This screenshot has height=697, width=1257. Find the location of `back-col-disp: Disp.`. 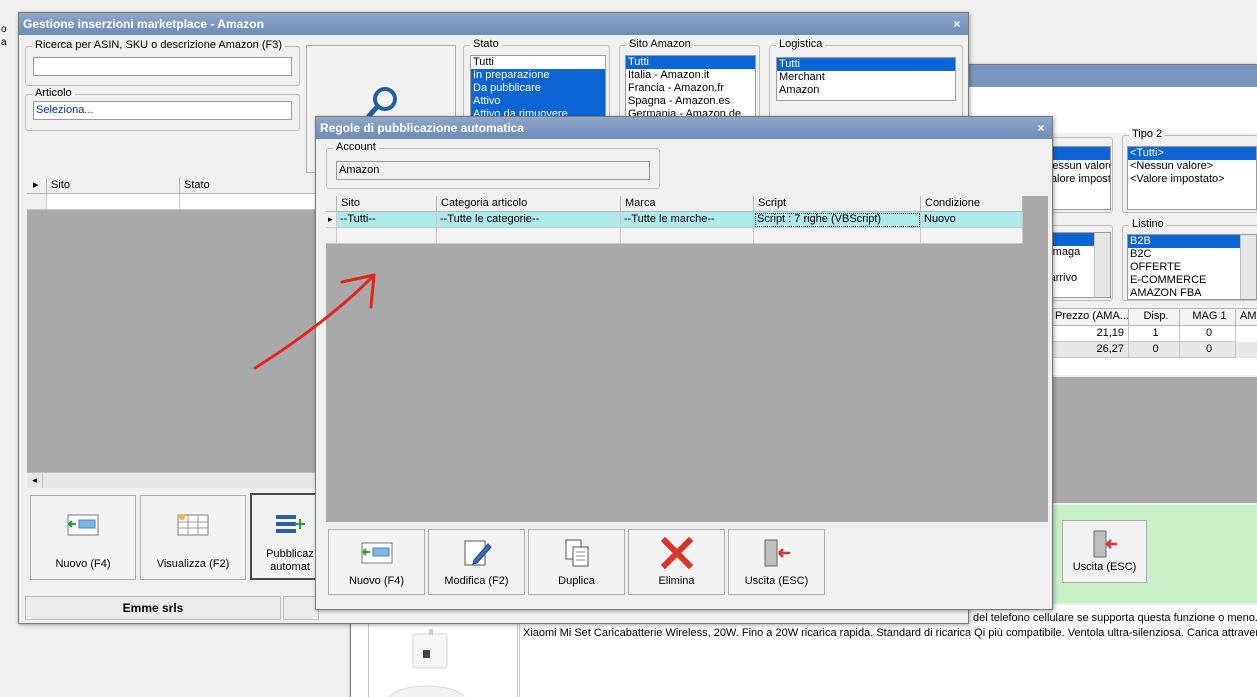

back-col-disp: Disp. is located at coordinates (1154, 317).